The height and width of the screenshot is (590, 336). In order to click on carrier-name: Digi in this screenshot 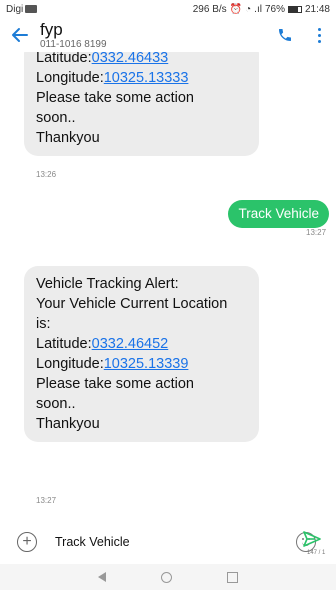, I will do `click(15, 9)`.